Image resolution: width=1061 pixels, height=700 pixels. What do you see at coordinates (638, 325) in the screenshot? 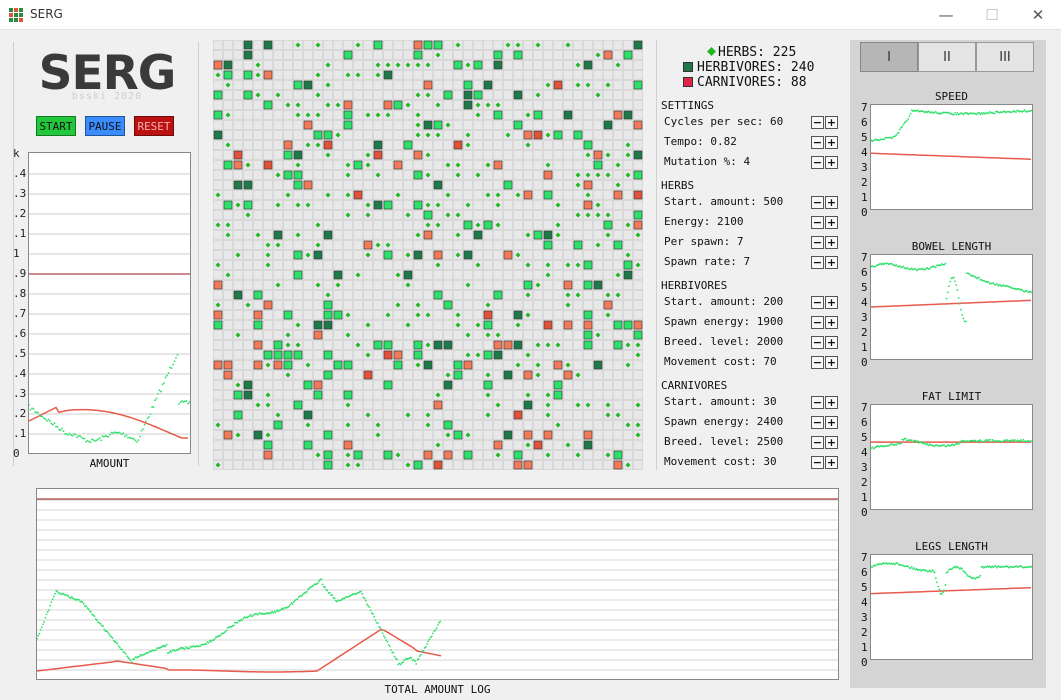
I see `carnivore` at bounding box center [638, 325].